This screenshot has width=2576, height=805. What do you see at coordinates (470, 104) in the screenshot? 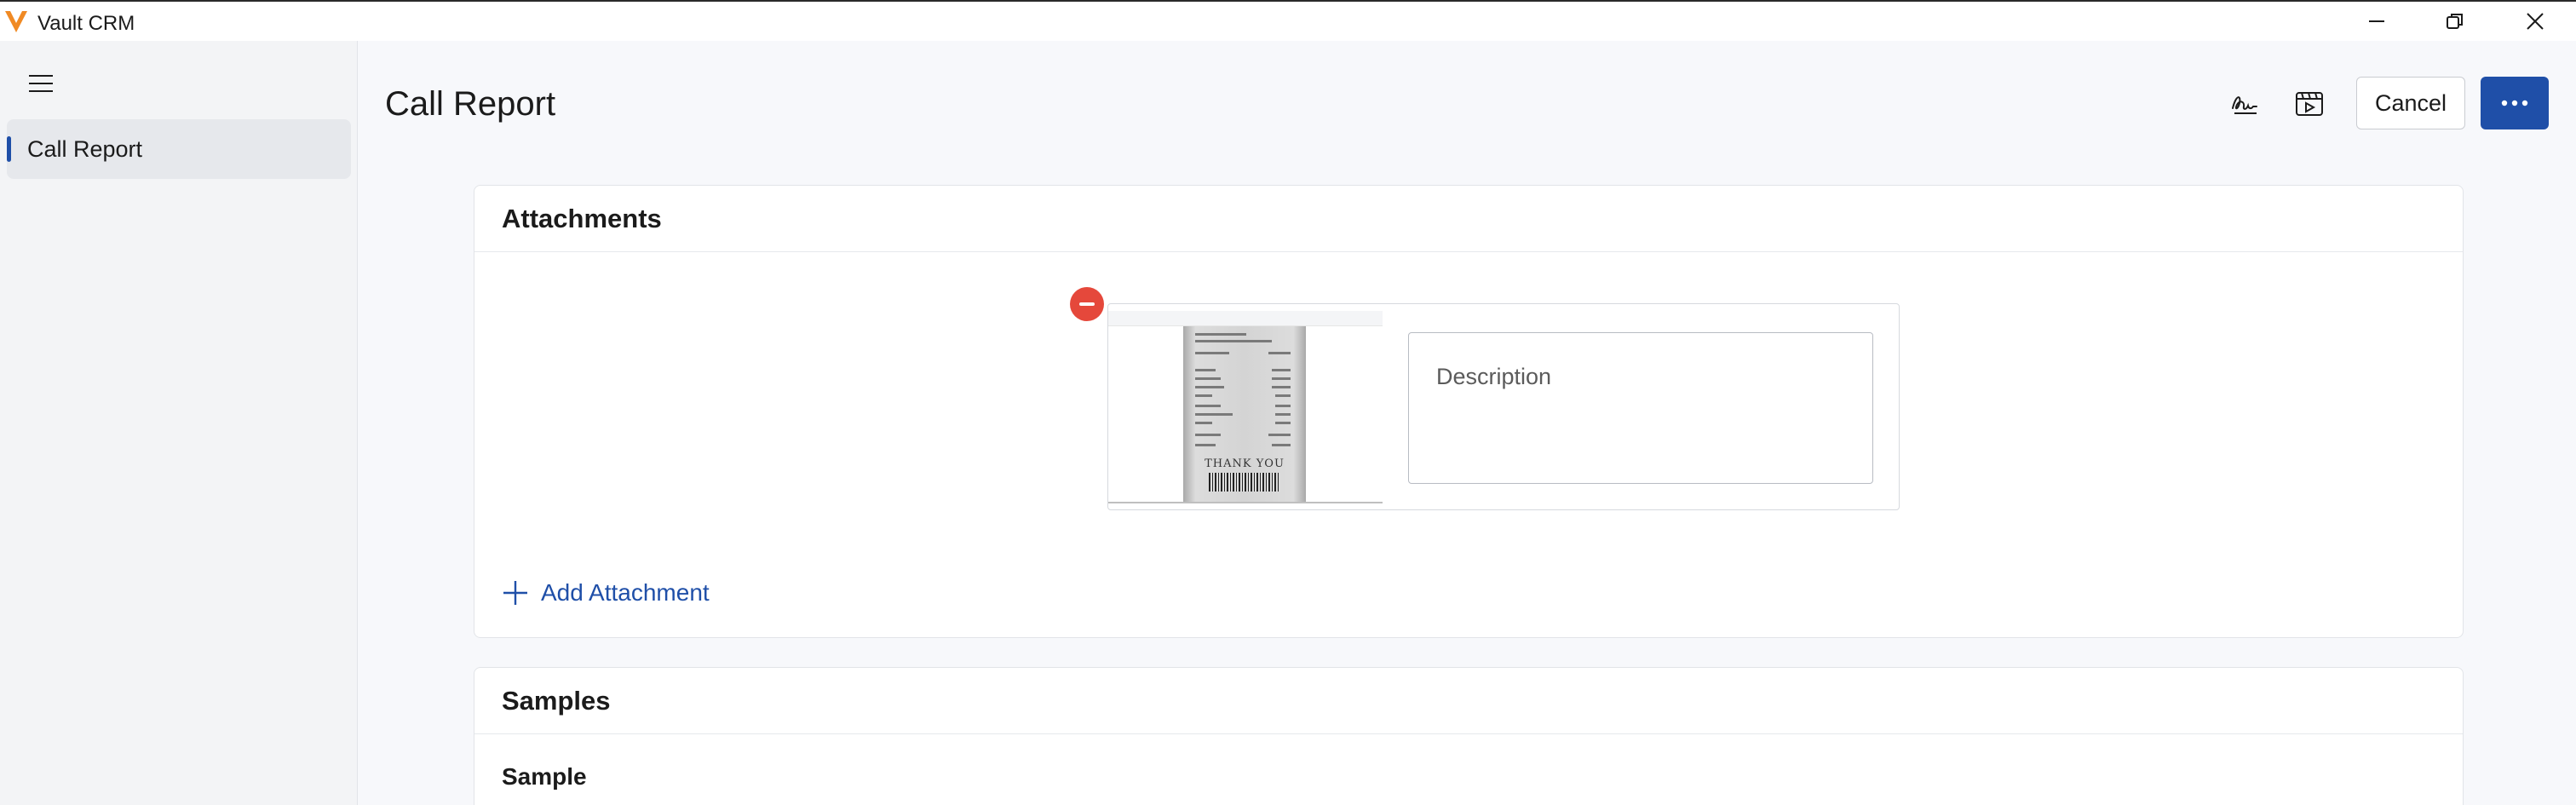
I see `page-title: Call Report` at bounding box center [470, 104].